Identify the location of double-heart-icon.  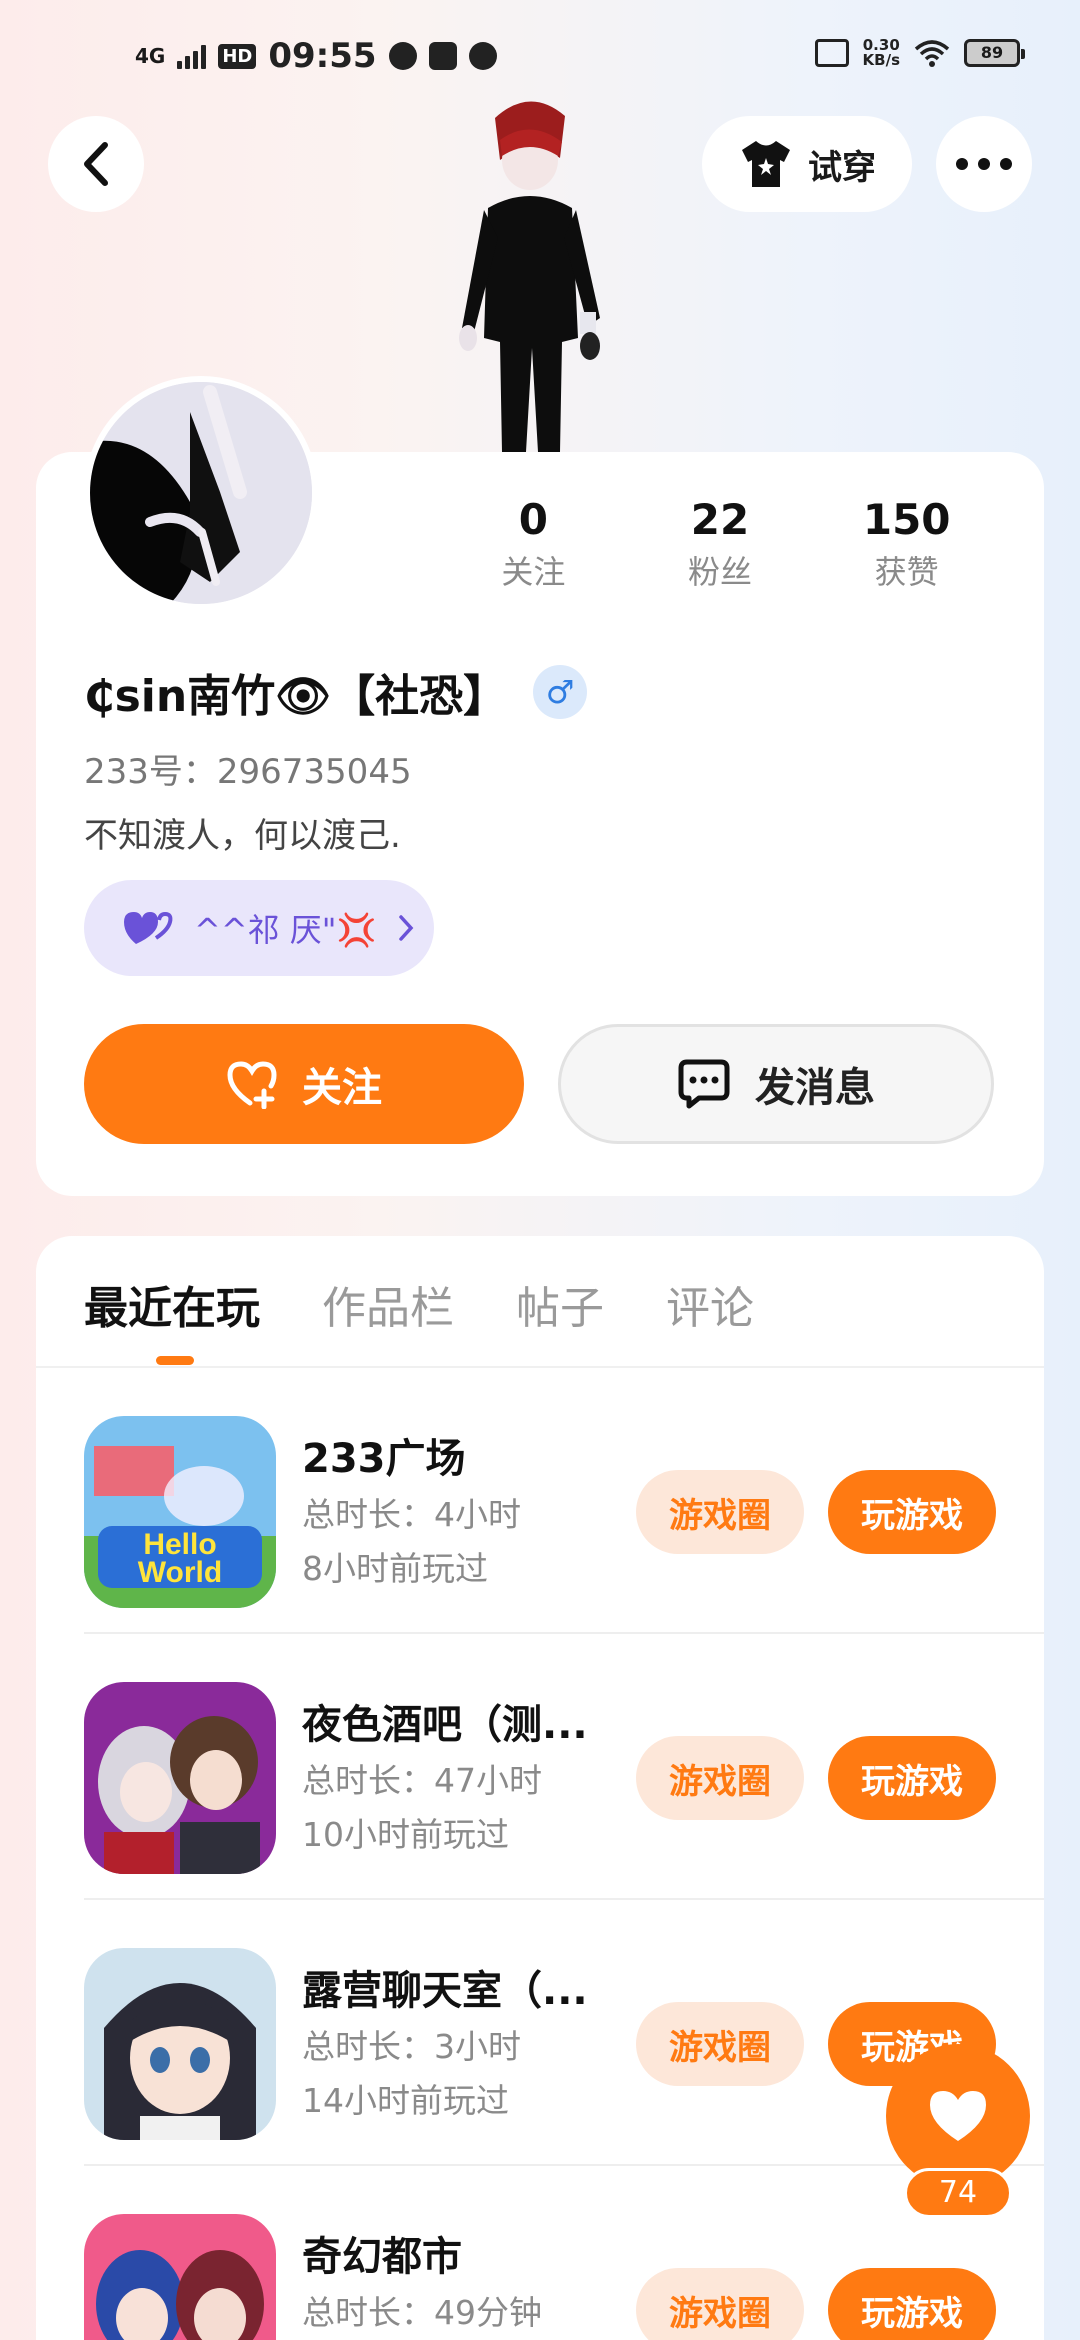
(148, 927).